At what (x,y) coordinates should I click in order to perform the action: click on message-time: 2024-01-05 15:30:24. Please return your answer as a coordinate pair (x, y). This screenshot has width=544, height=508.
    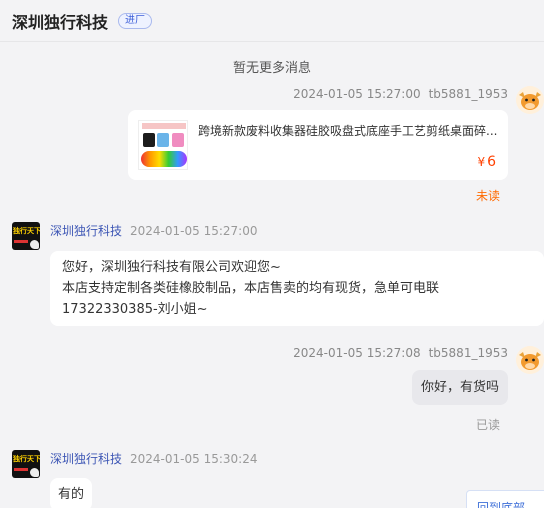
    Looking at the image, I should click on (194, 459).